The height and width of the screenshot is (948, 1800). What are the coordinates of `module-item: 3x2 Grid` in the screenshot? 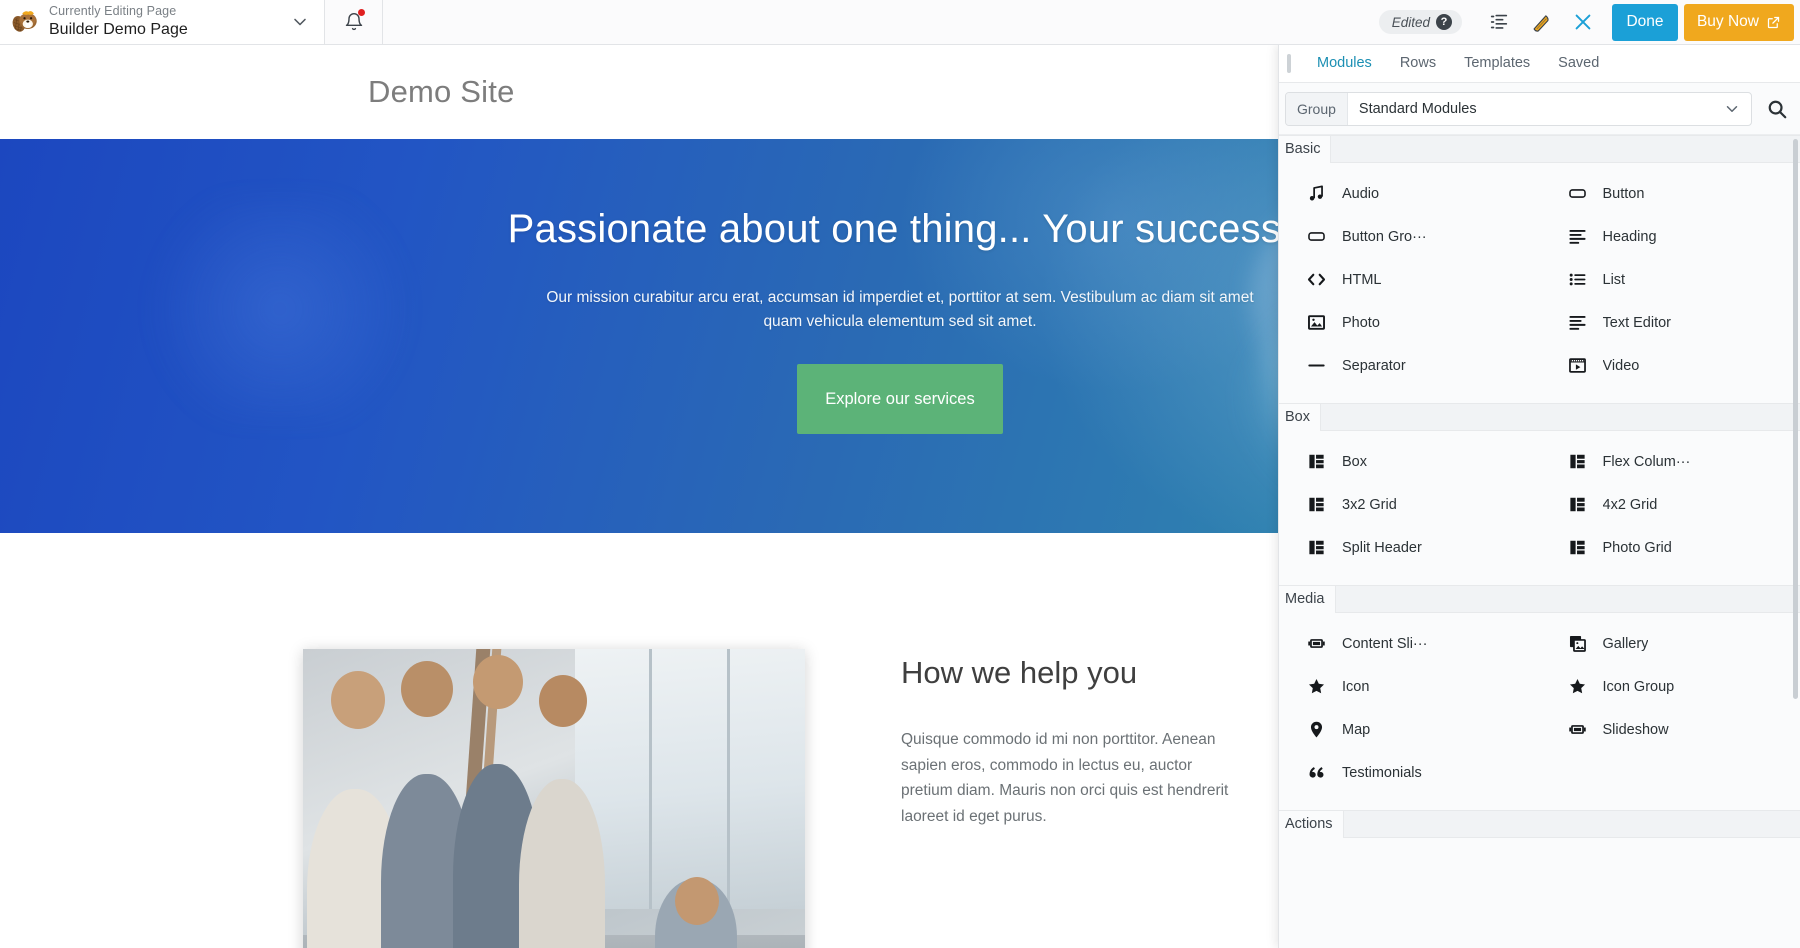 It's located at (1409, 504).